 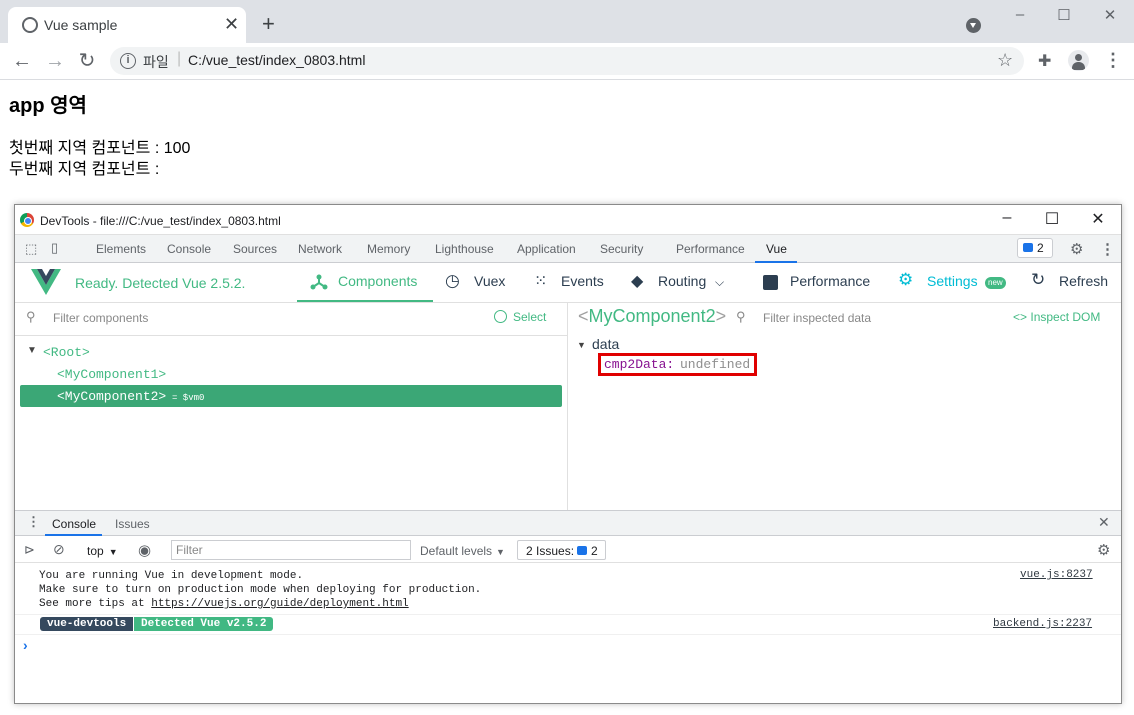 What do you see at coordinates (144, 550) in the screenshot?
I see `eye-icon: ◉` at bounding box center [144, 550].